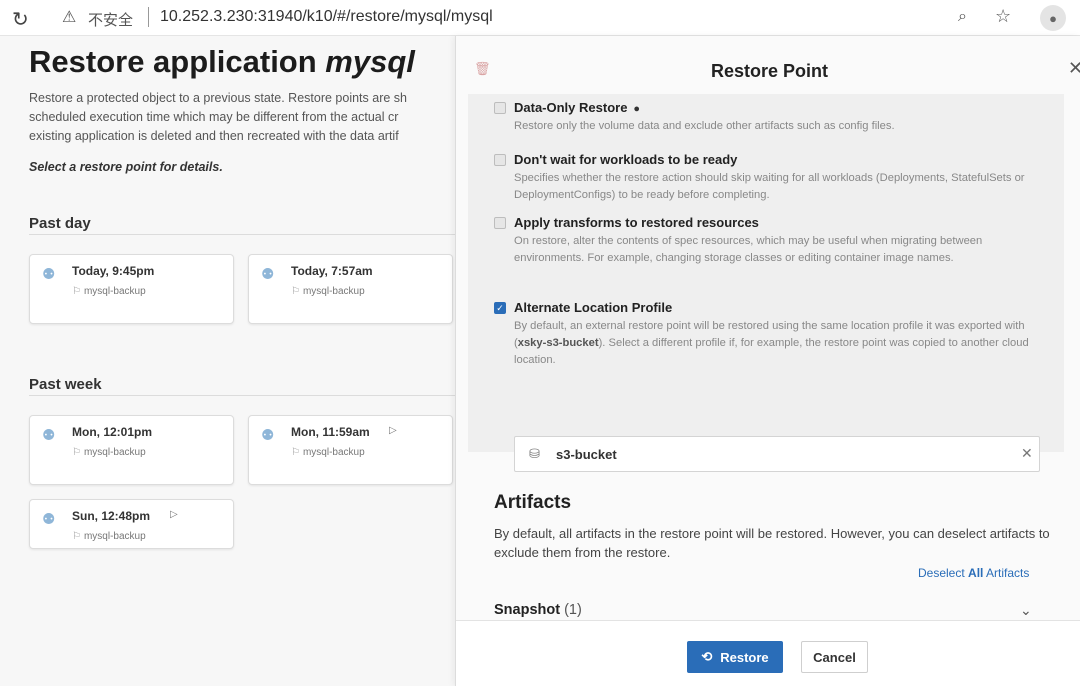 The height and width of the screenshot is (686, 1080). I want to click on restore-point-card: ⚉ Mon, 12:01pm ⚐ mysql-backup, so click(131, 450).